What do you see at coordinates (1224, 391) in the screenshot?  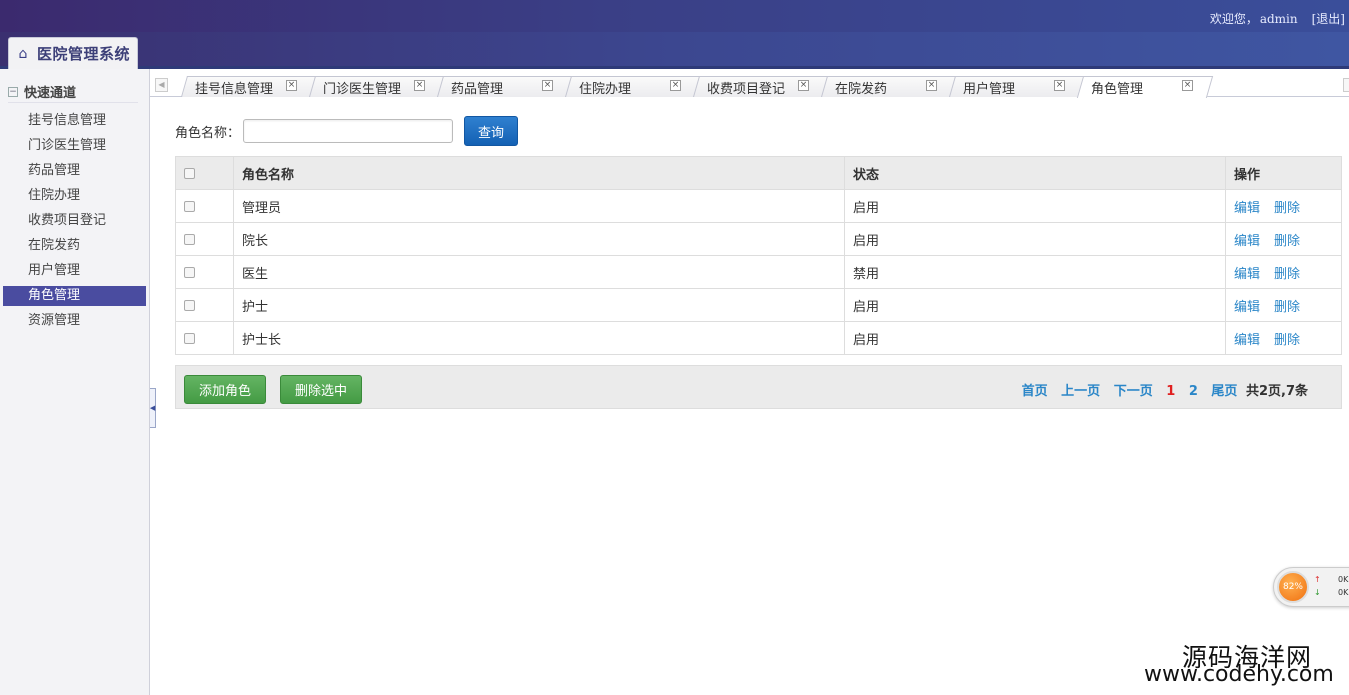 I see `last-page-link: 尾页` at bounding box center [1224, 391].